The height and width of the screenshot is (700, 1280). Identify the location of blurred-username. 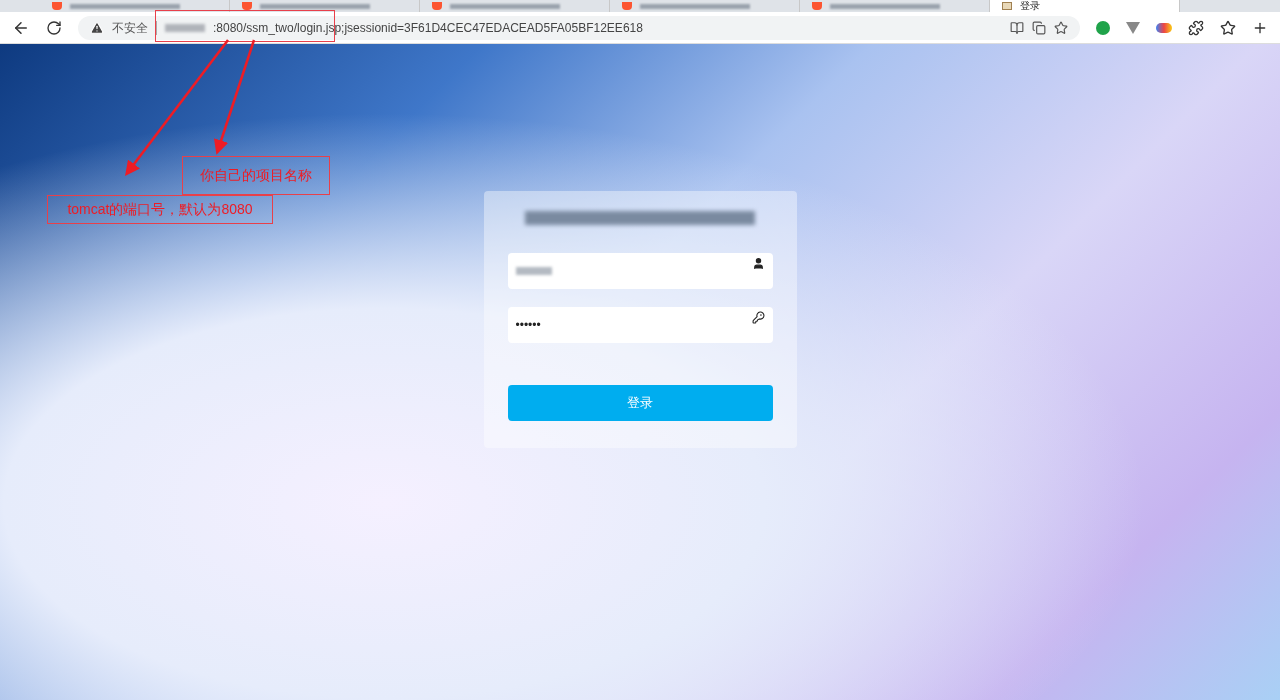
(533, 271).